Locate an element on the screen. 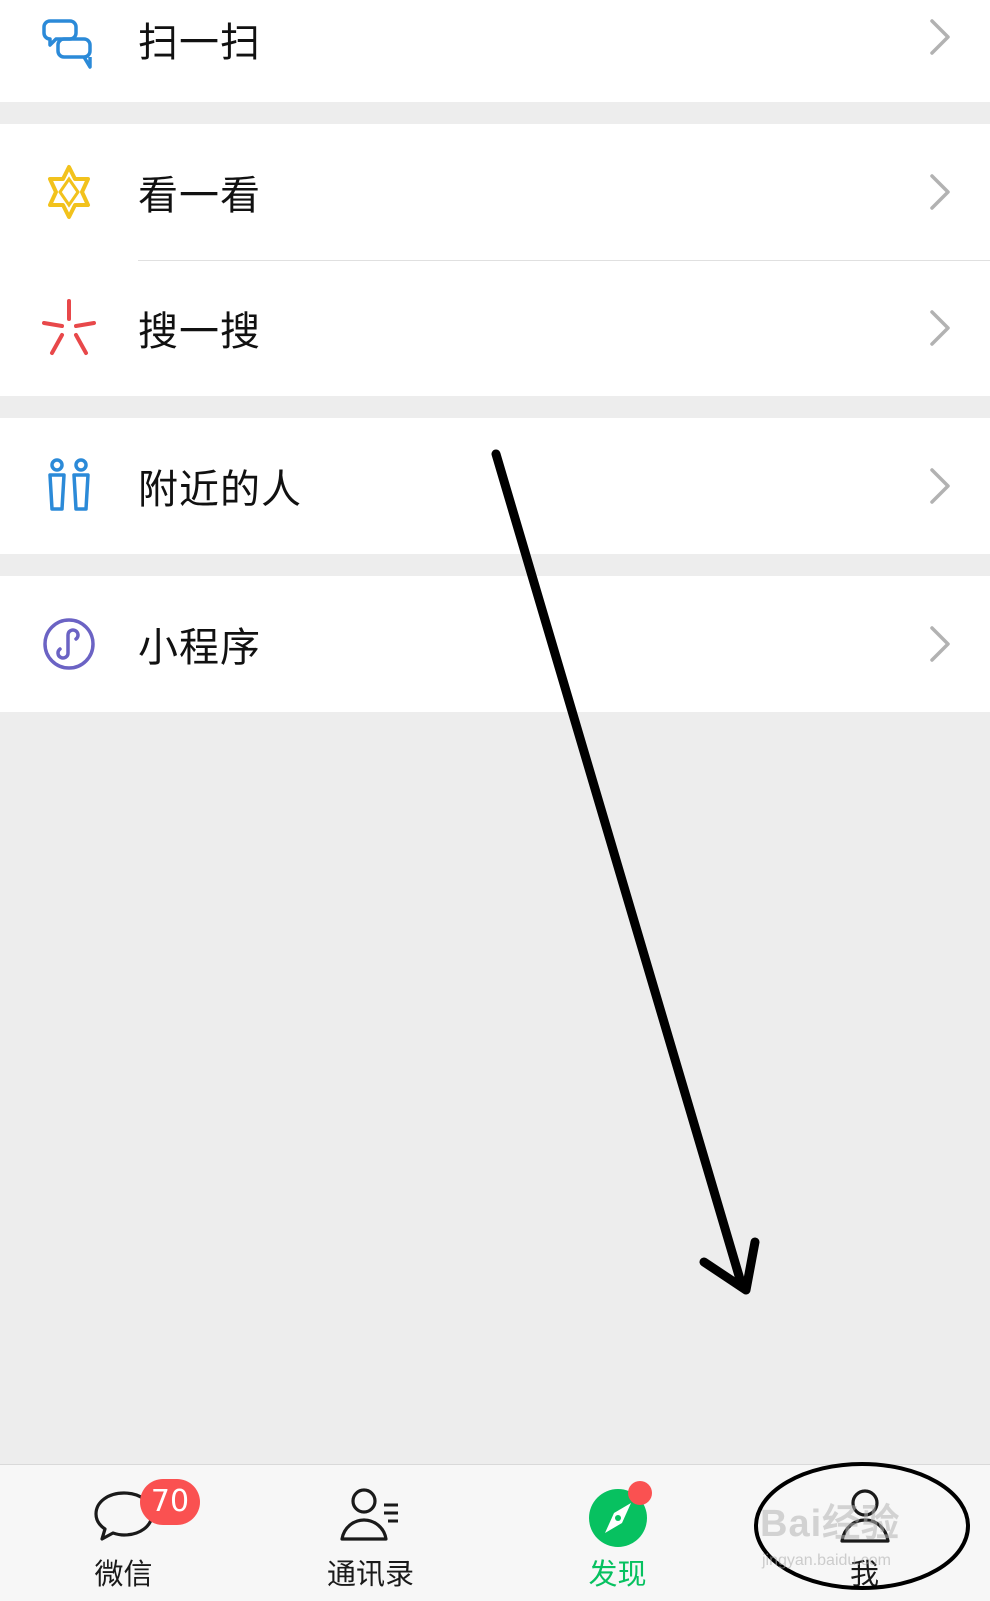  menu-item-label: 扫一扫 is located at coordinates (199, 43).